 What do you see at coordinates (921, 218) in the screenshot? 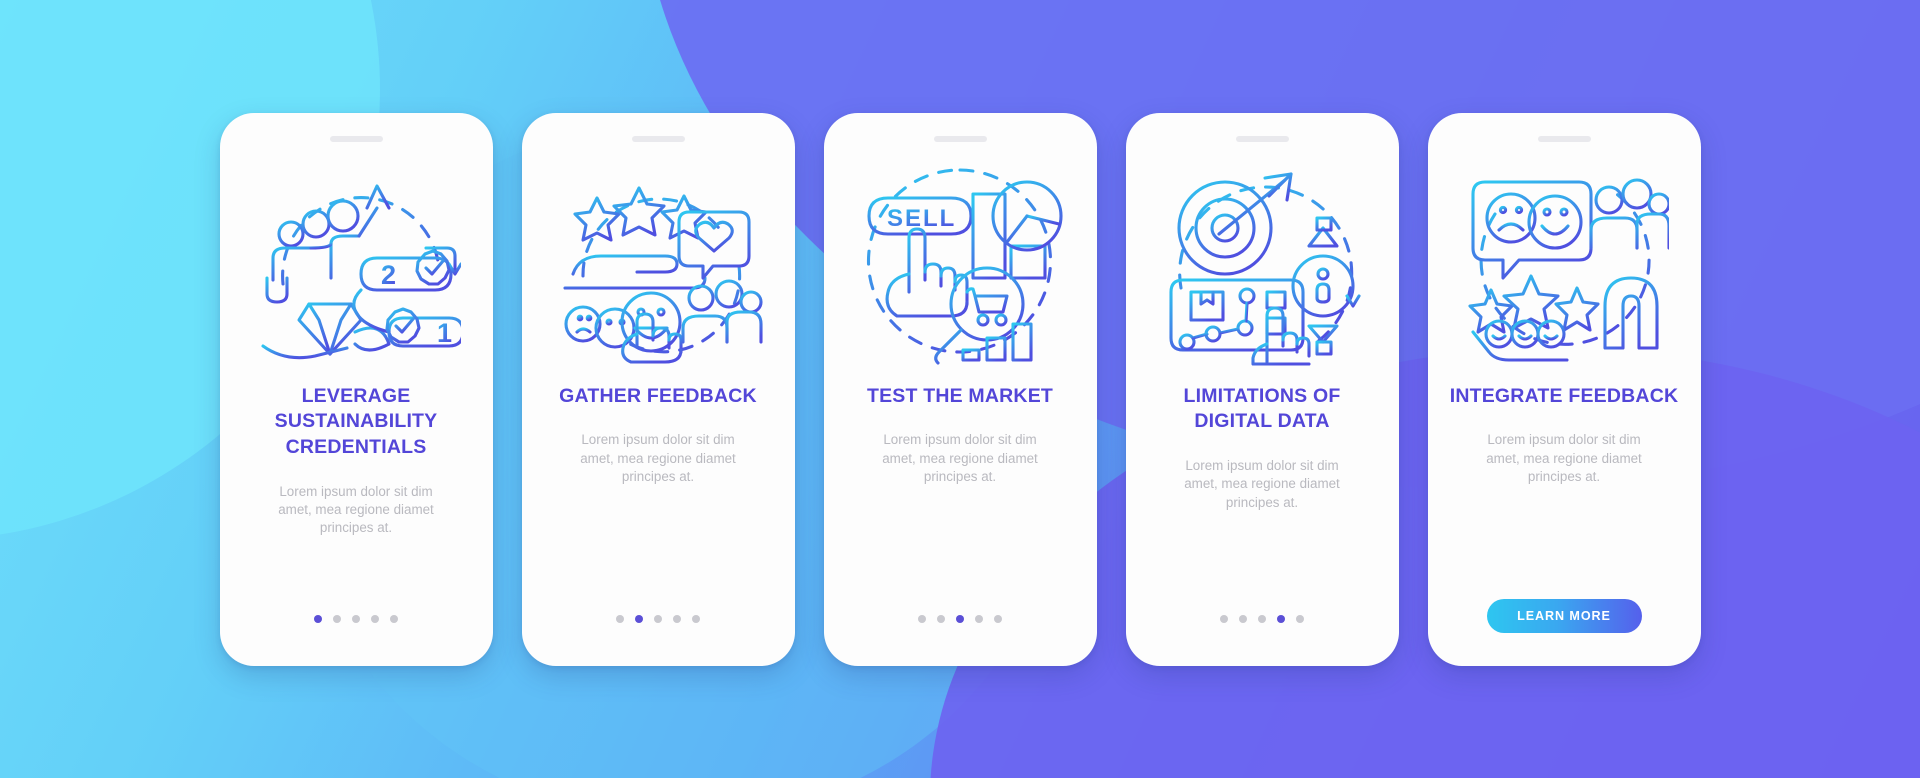
I see `svg-text: SELL` at bounding box center [921, 218].